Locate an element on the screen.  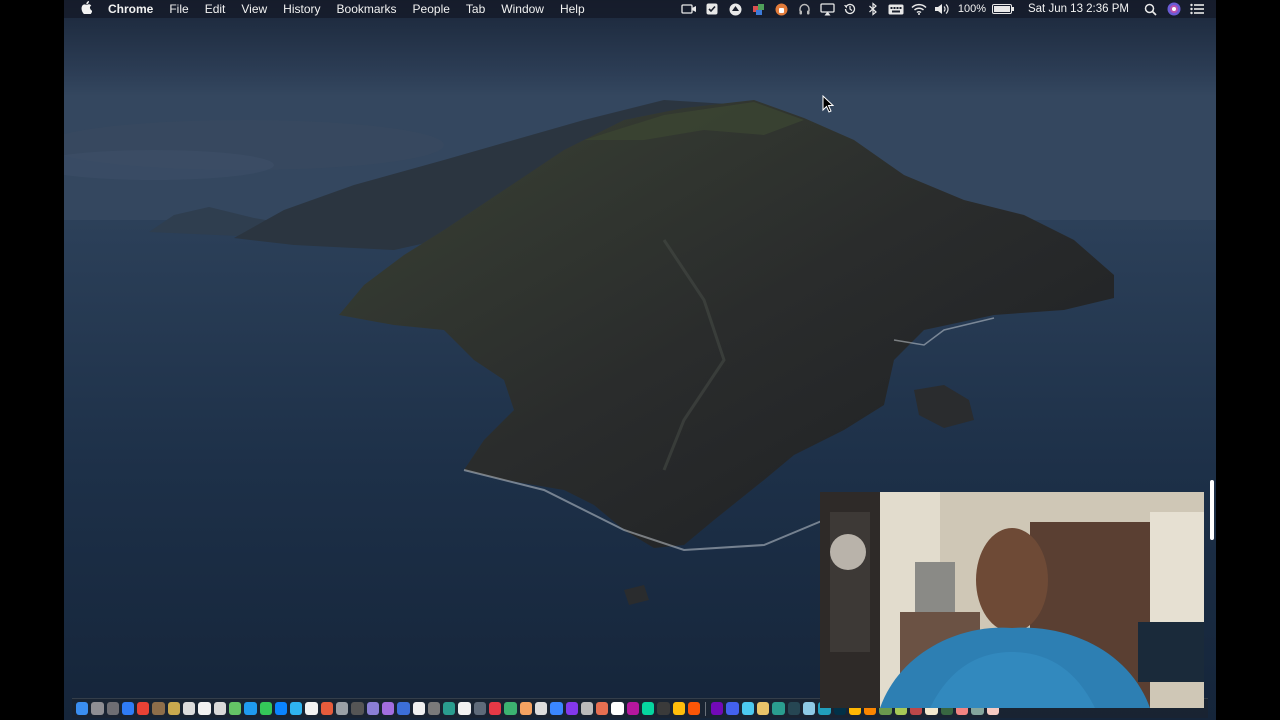
siri-icon is located at coordinates (1174, 9).